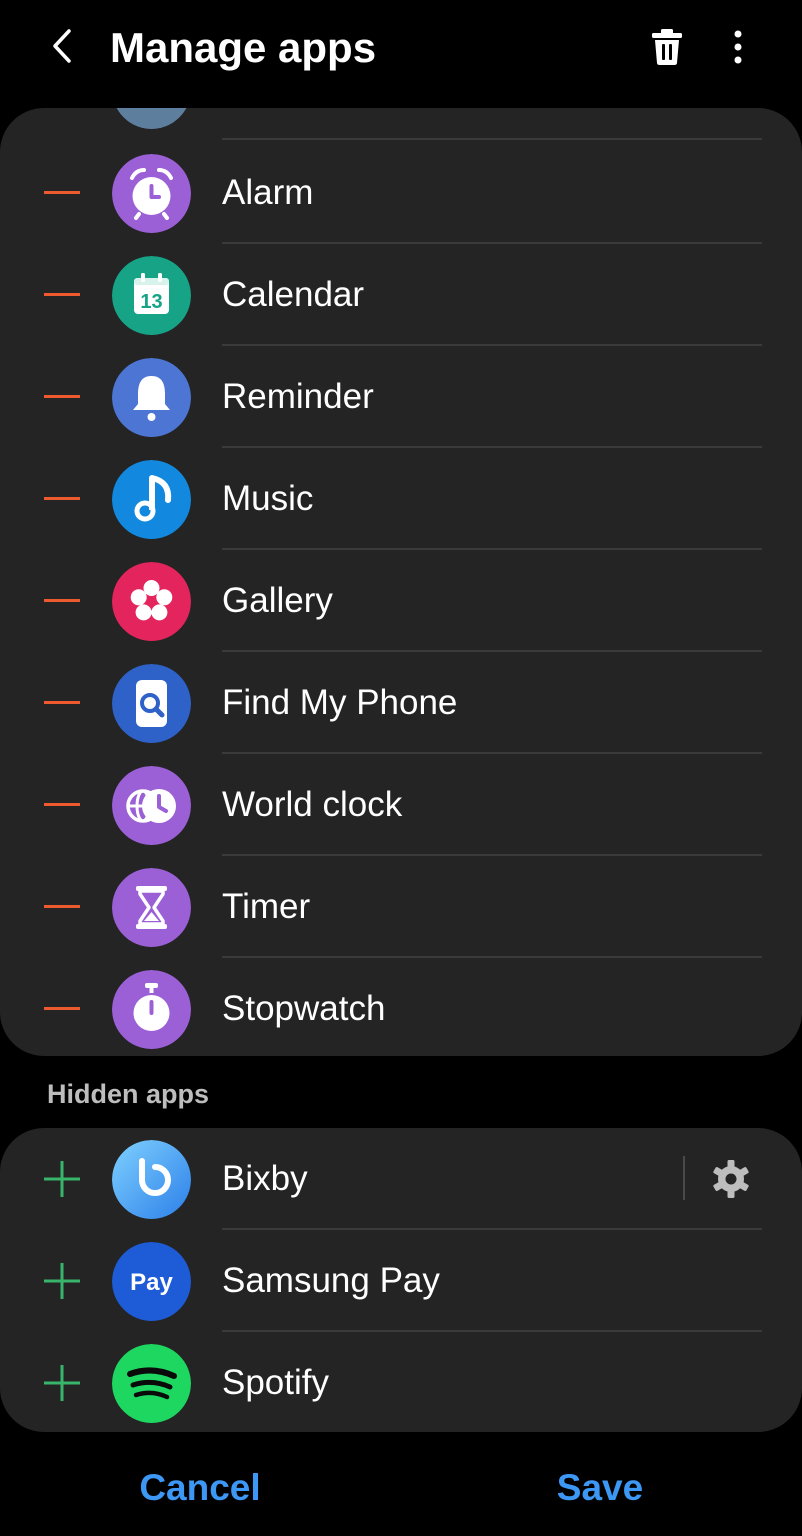 This screenshot has width=802, height=1536. Describe the element at coordinates (401, 1382) in the screenshot. I see `list-item-spotify: Spotify` at that location.